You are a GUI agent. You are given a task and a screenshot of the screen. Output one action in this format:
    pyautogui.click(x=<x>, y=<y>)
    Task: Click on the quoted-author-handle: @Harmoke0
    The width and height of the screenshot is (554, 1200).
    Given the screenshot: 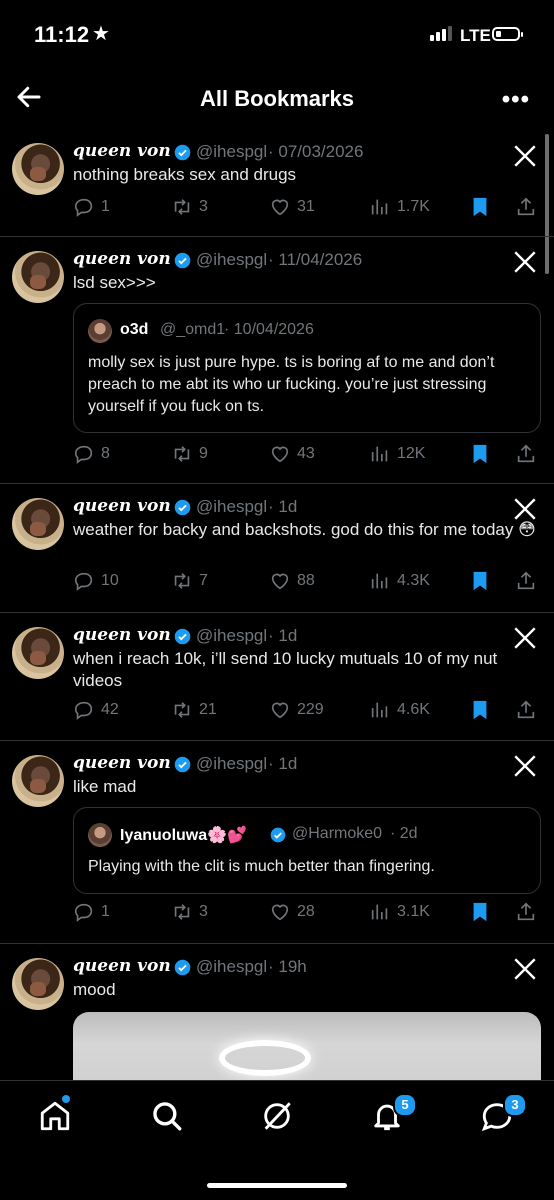 What is the action you would take?
    pyautogui.click(x=337, y=834)
    